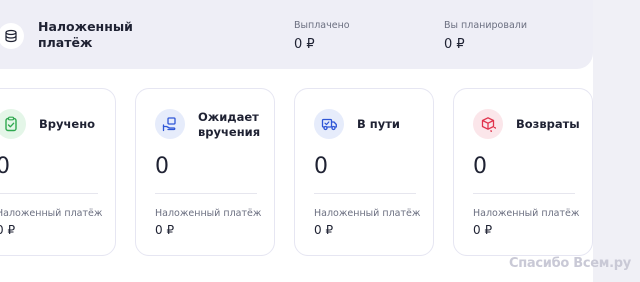  I want to click on planned-value: 0 ₽, so click(454, 44).